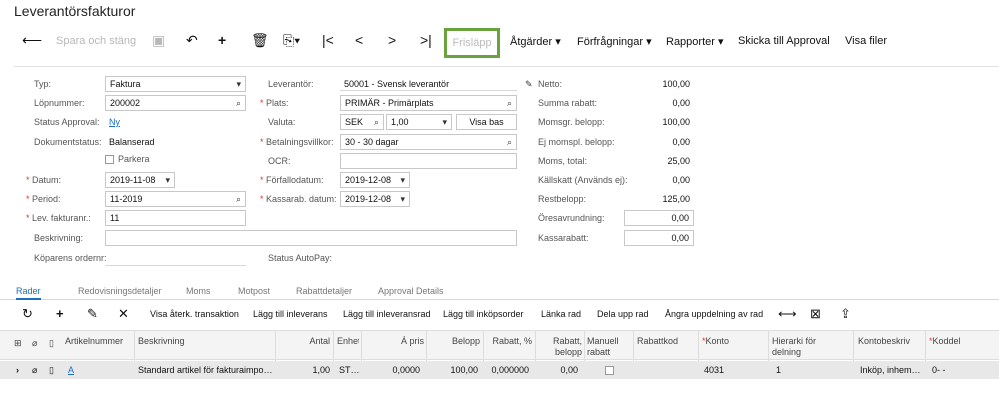 The image size is (999, 414). I want to click on tab-motpost: Motpost, so click(254, 291).